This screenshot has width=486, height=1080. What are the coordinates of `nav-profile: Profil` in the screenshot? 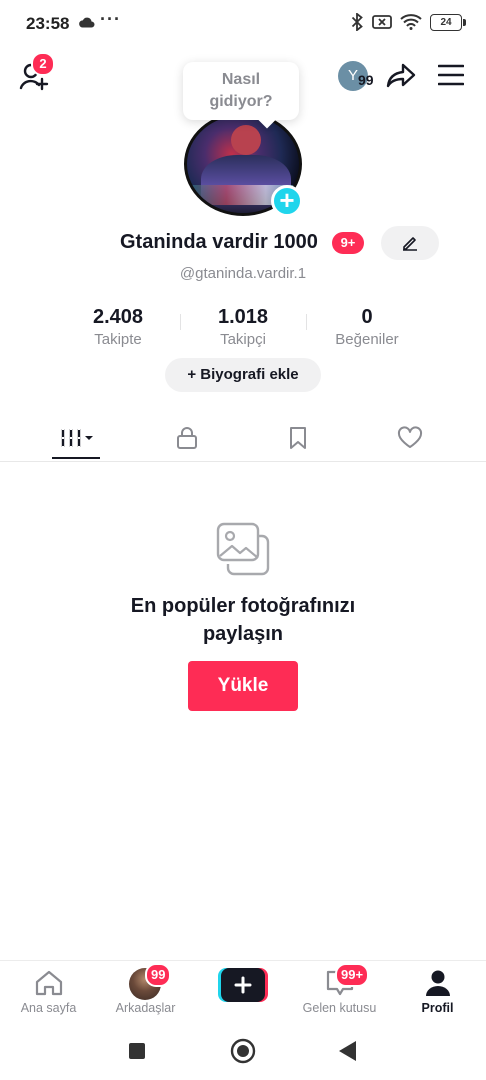 It's located at (437, 991).